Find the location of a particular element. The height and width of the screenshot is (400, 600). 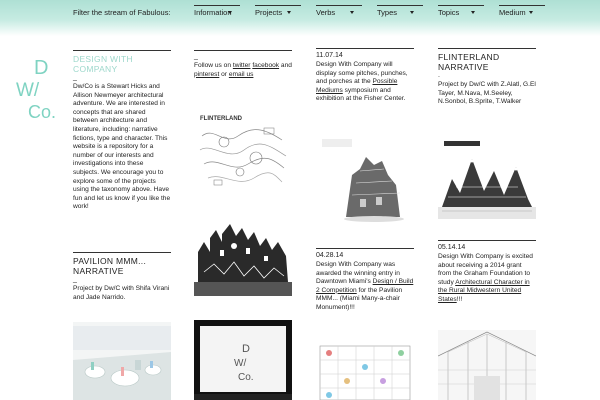

nav-dropdown-topics: Topics is located at coordinates (461, 12).